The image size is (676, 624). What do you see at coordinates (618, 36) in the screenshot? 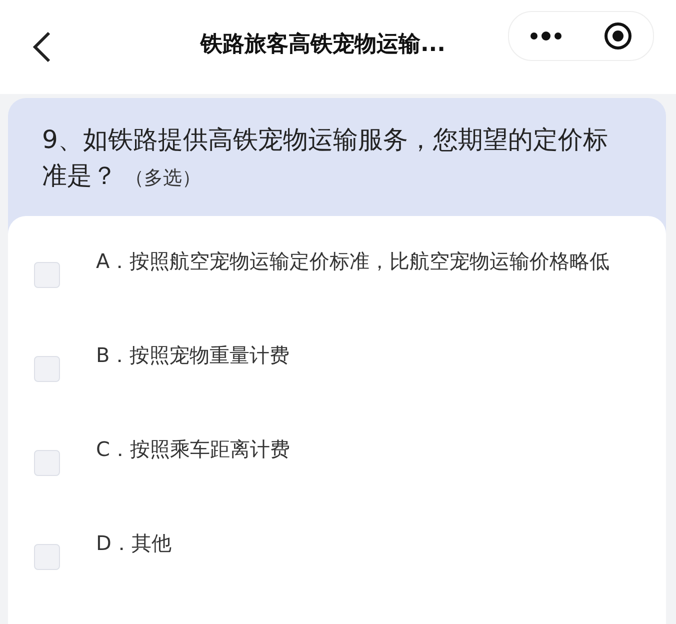
I see `target-icon` at bounding box center [618, 36].